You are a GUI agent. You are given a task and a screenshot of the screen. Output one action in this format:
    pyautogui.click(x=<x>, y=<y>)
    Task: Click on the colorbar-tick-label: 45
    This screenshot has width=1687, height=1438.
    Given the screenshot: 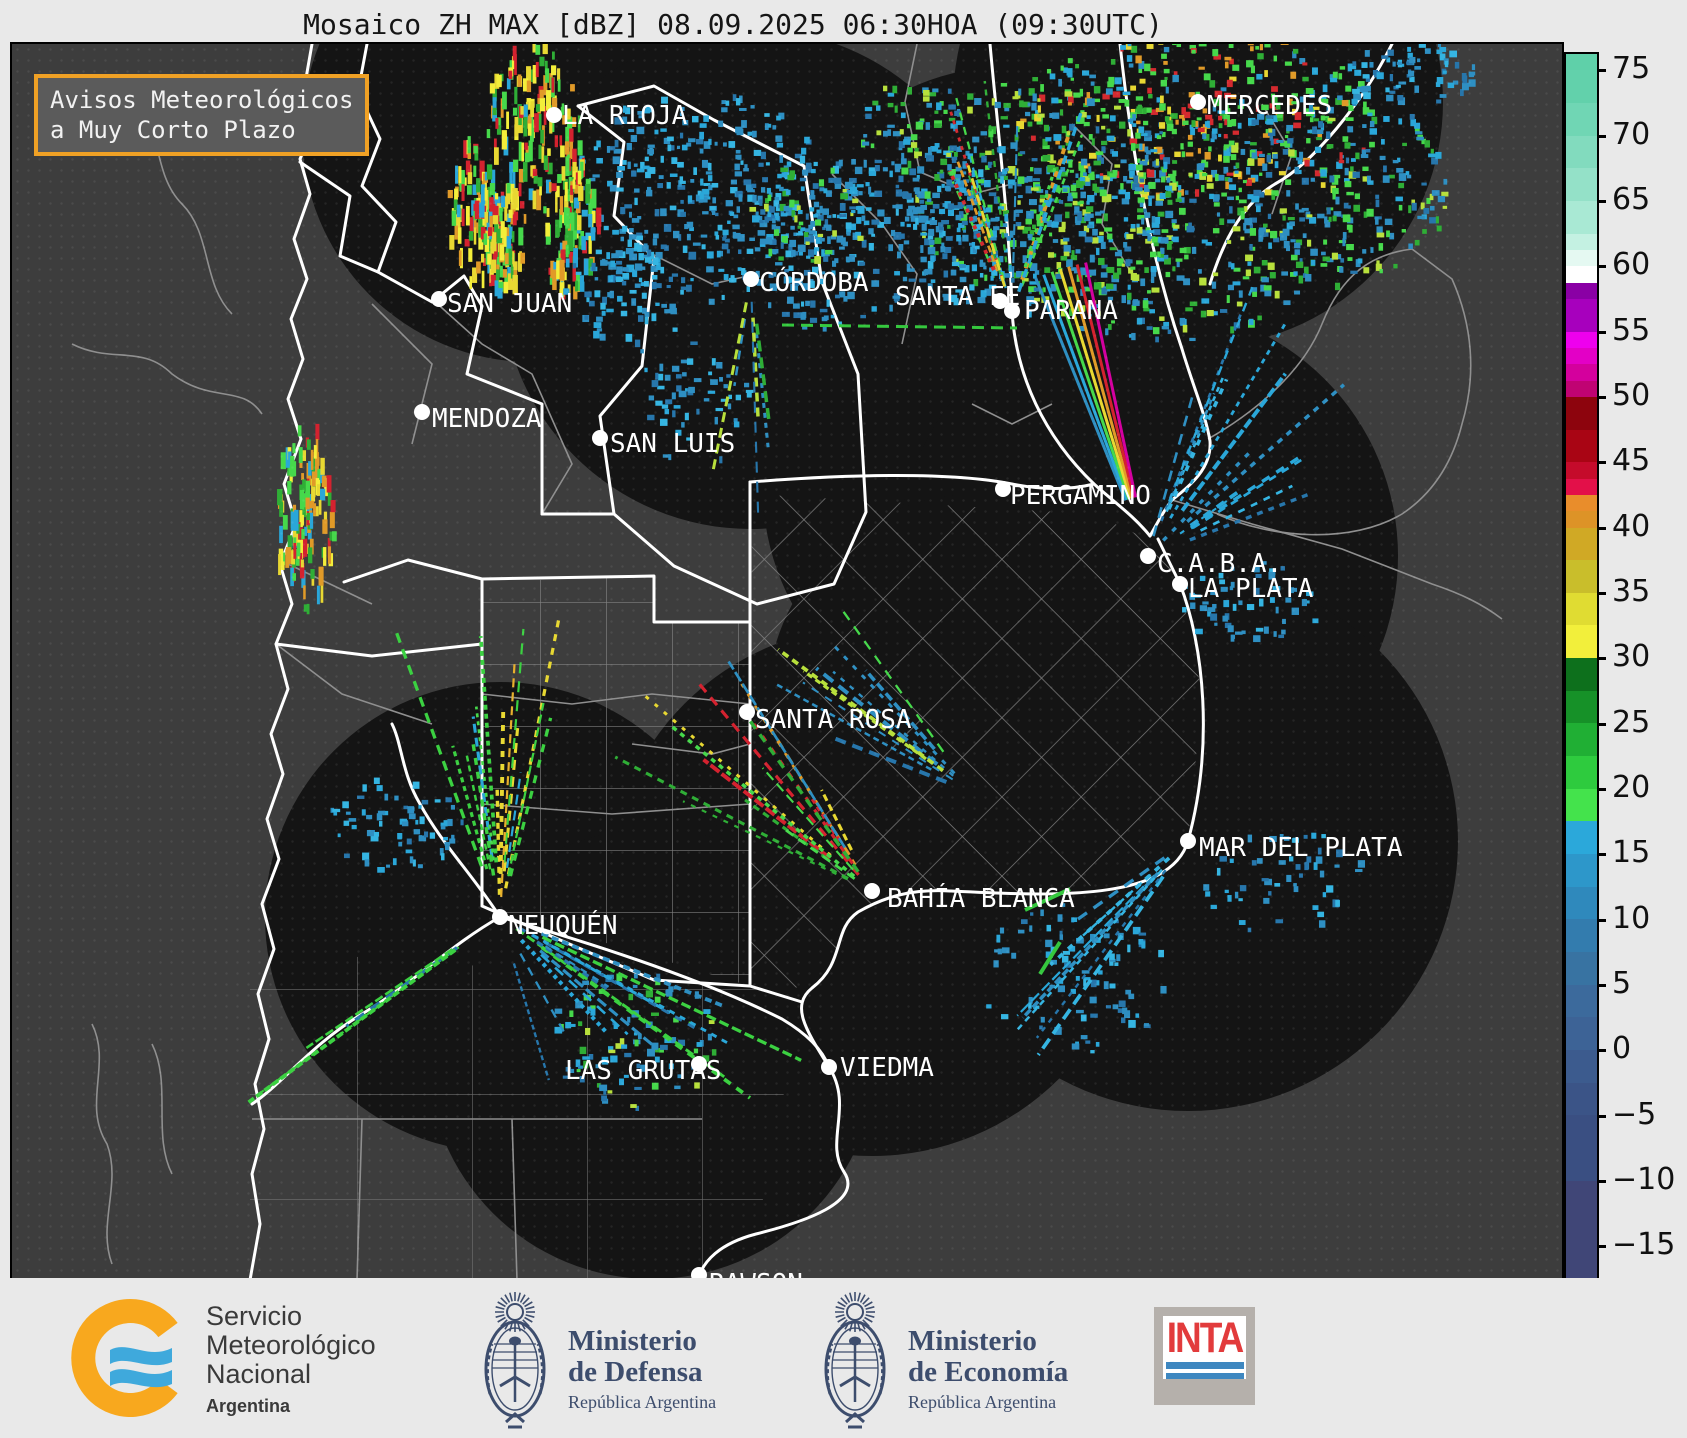 What is the action you would take?
    pyautogui.click(x=1631, y=461)
    